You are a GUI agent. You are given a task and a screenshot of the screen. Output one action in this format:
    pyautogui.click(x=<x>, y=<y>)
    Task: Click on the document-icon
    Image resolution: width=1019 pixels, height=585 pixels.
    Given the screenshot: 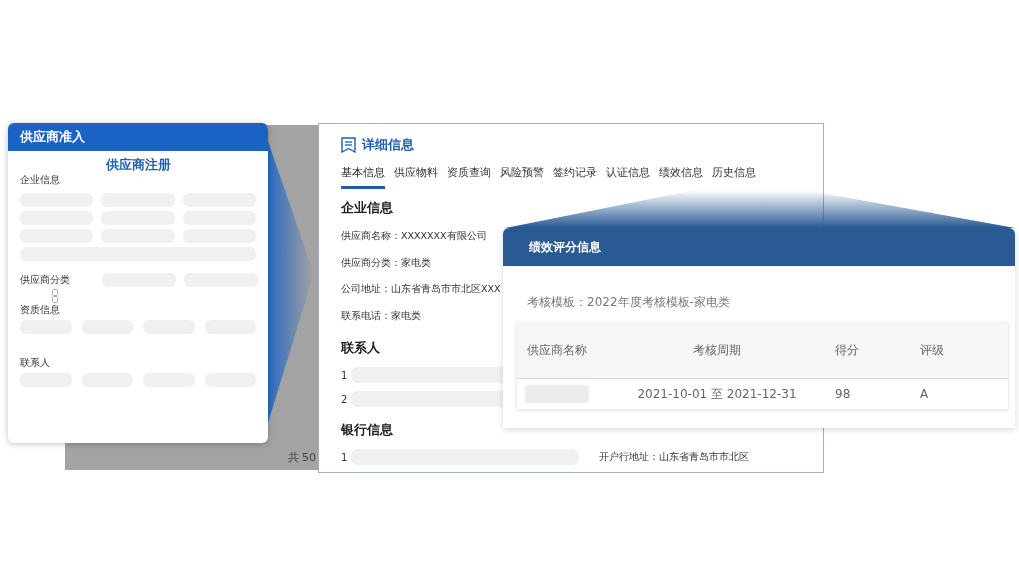 What is the action you would take?
    pyautogui.click(x=348, y=145)
    